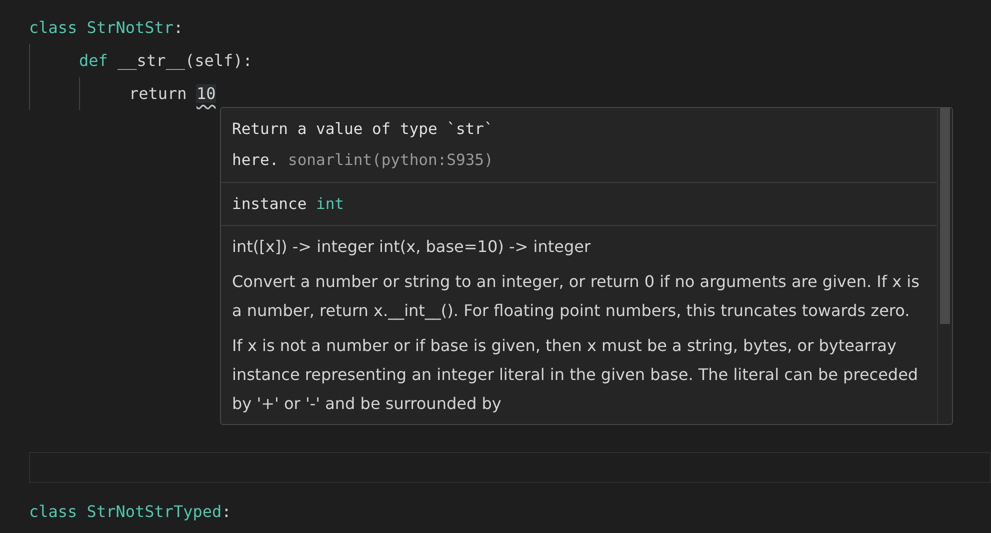 The width and height of the screenshot is (991, 533). What do you see at coordinates (165, 60) in the screenshot?
I see `code-line: def __str__(self):` at bounding box center [165, 60].